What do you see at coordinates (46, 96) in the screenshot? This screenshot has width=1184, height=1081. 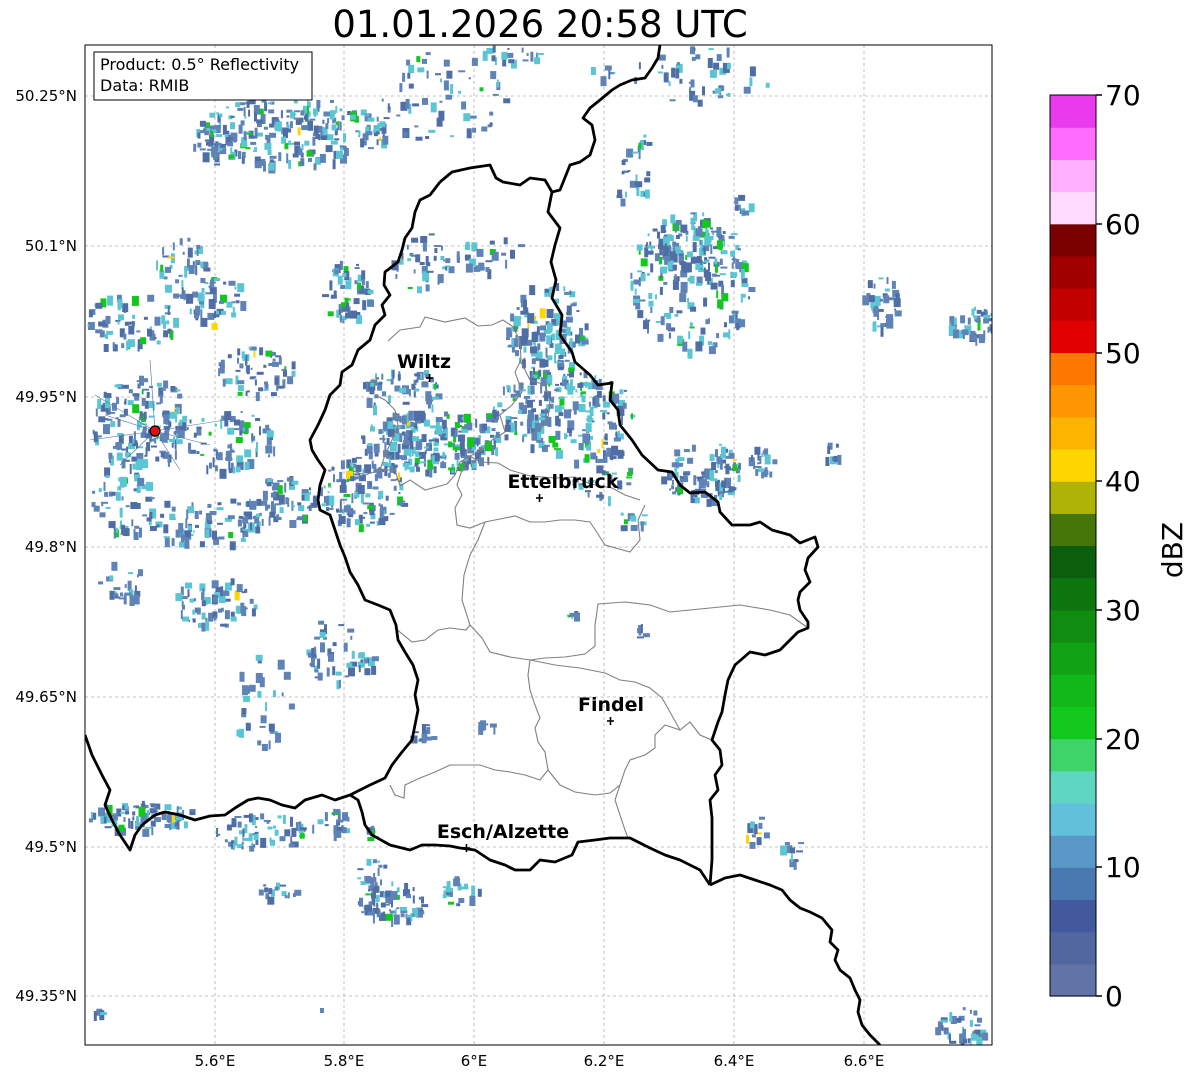 I see `lat-label: 50.25°N` at bounding box center [46, 96].